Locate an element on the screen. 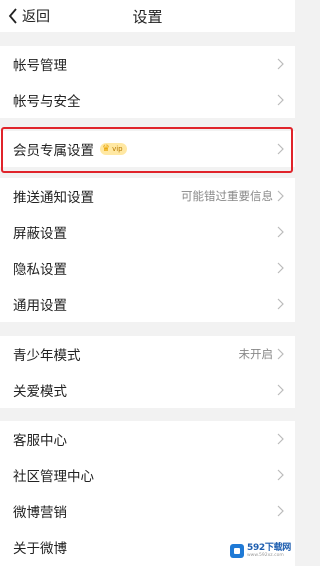 The height and width of the screenshot is (566, 320). watermark-sub: www.592xz.com is located at coordinates (265, 555).